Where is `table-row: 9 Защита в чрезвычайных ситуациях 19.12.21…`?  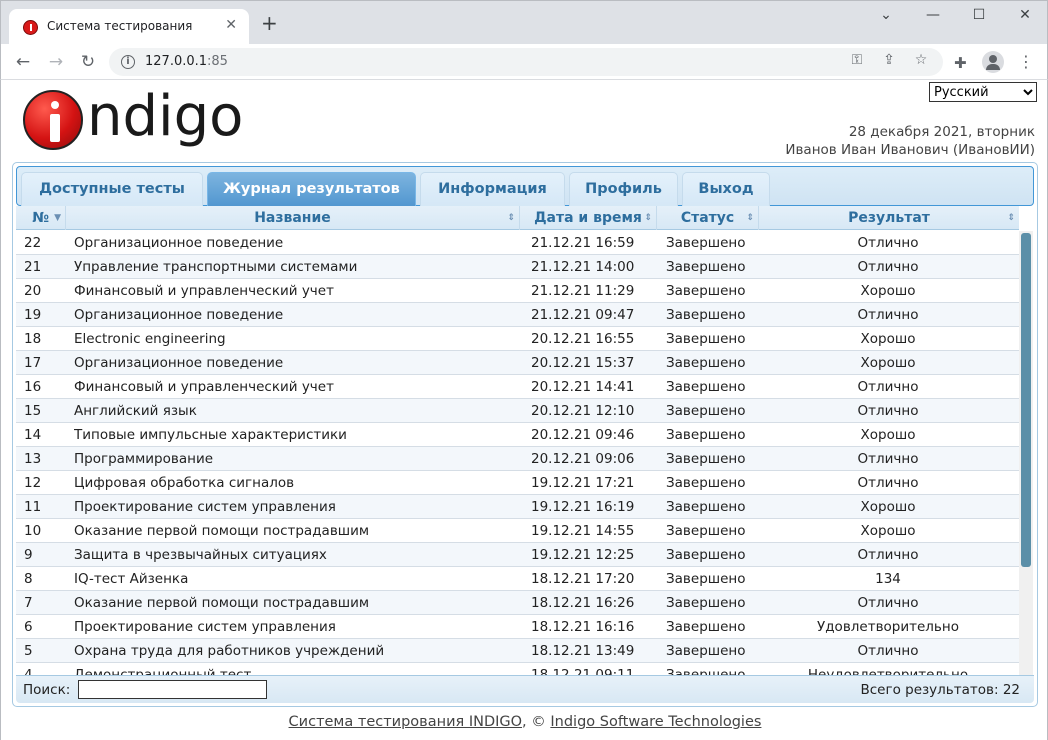 table-row: 9 Защита в чрезвычайных ситуациях 19.12.21… is located at coordinates (517, 555).